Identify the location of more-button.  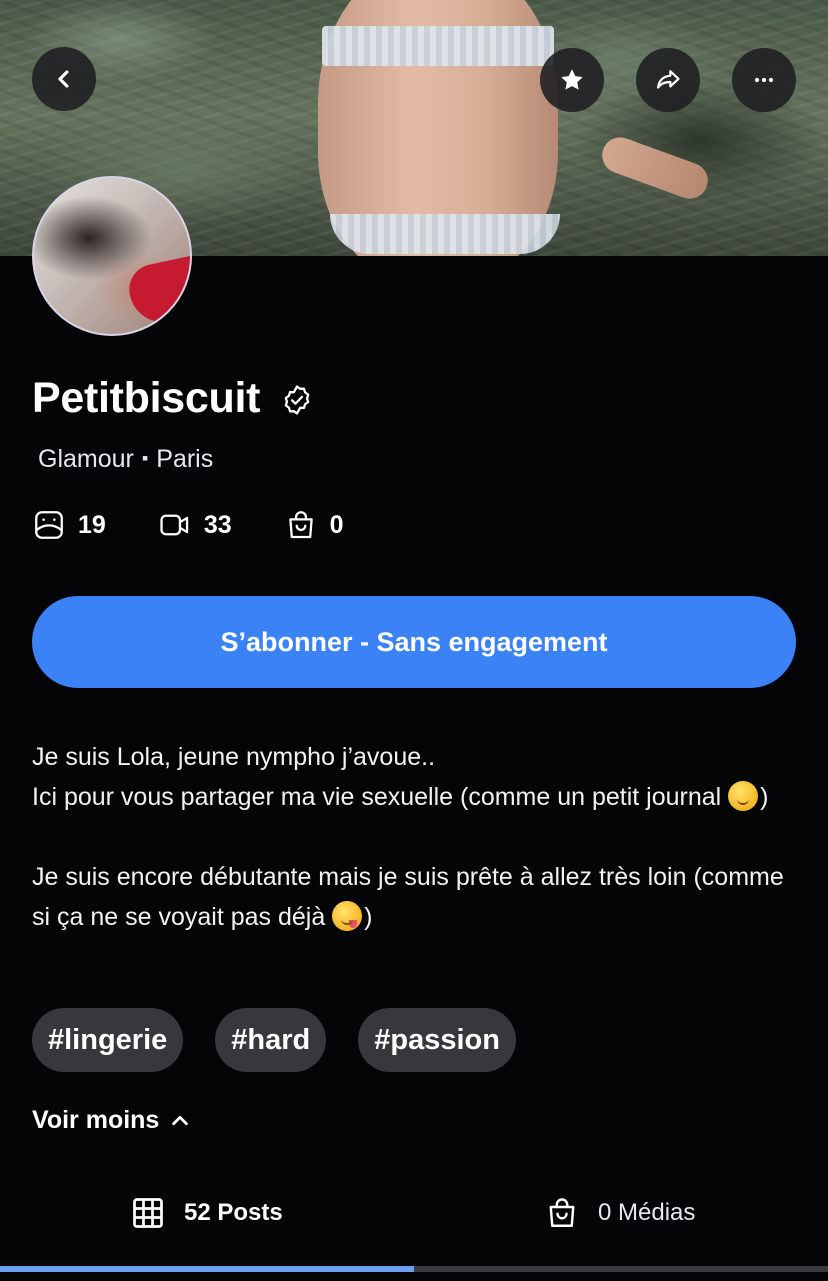
(764, 80).